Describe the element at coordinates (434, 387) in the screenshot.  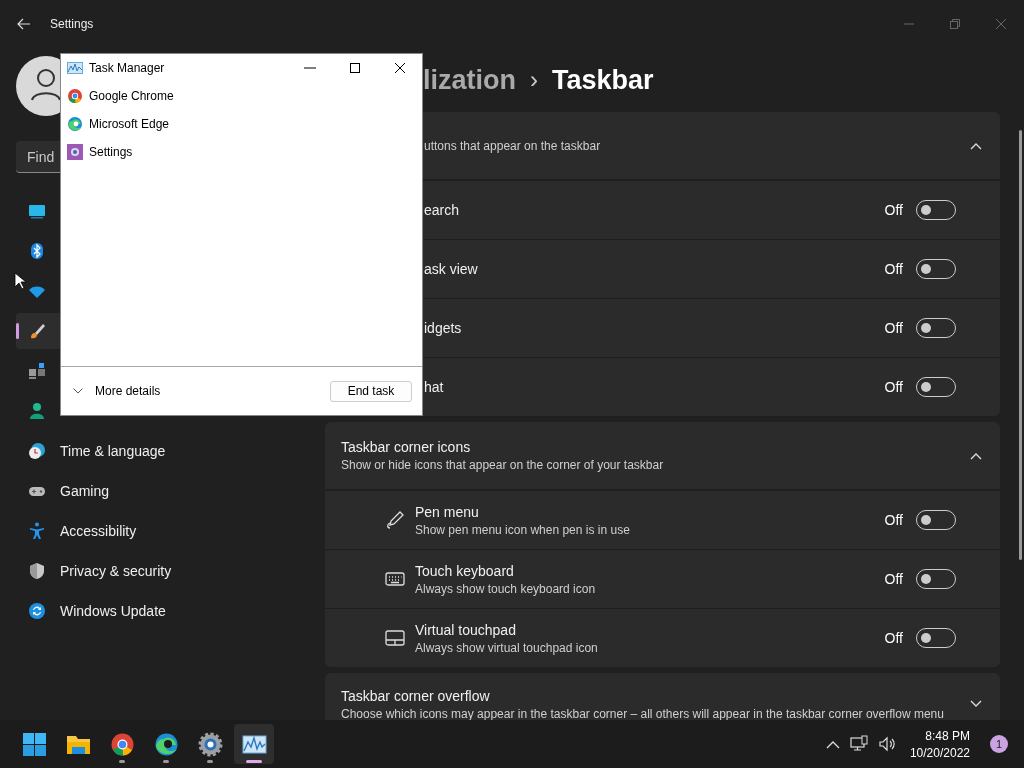
I see `setting-label: hat` at that location.